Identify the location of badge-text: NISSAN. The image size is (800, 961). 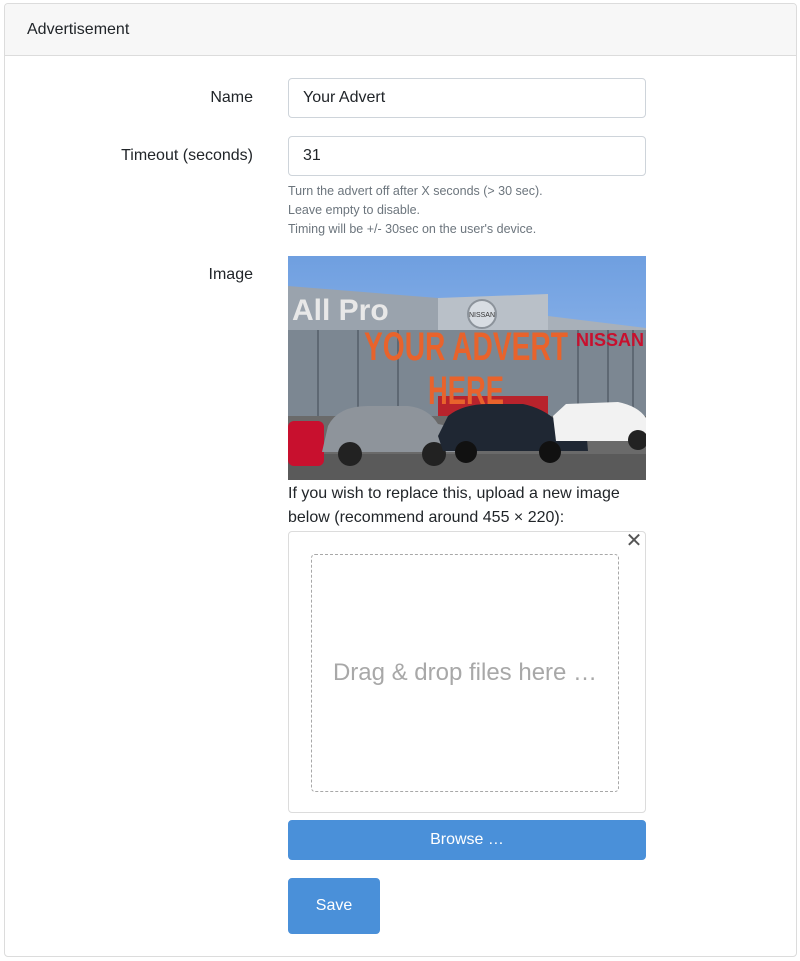
(482, 315).